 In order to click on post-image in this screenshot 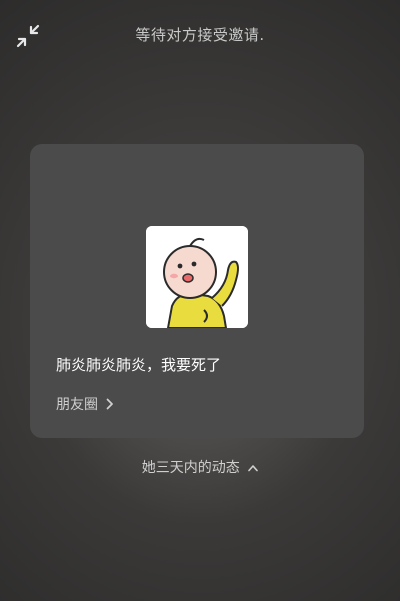, I will do `click(197, 277)`.